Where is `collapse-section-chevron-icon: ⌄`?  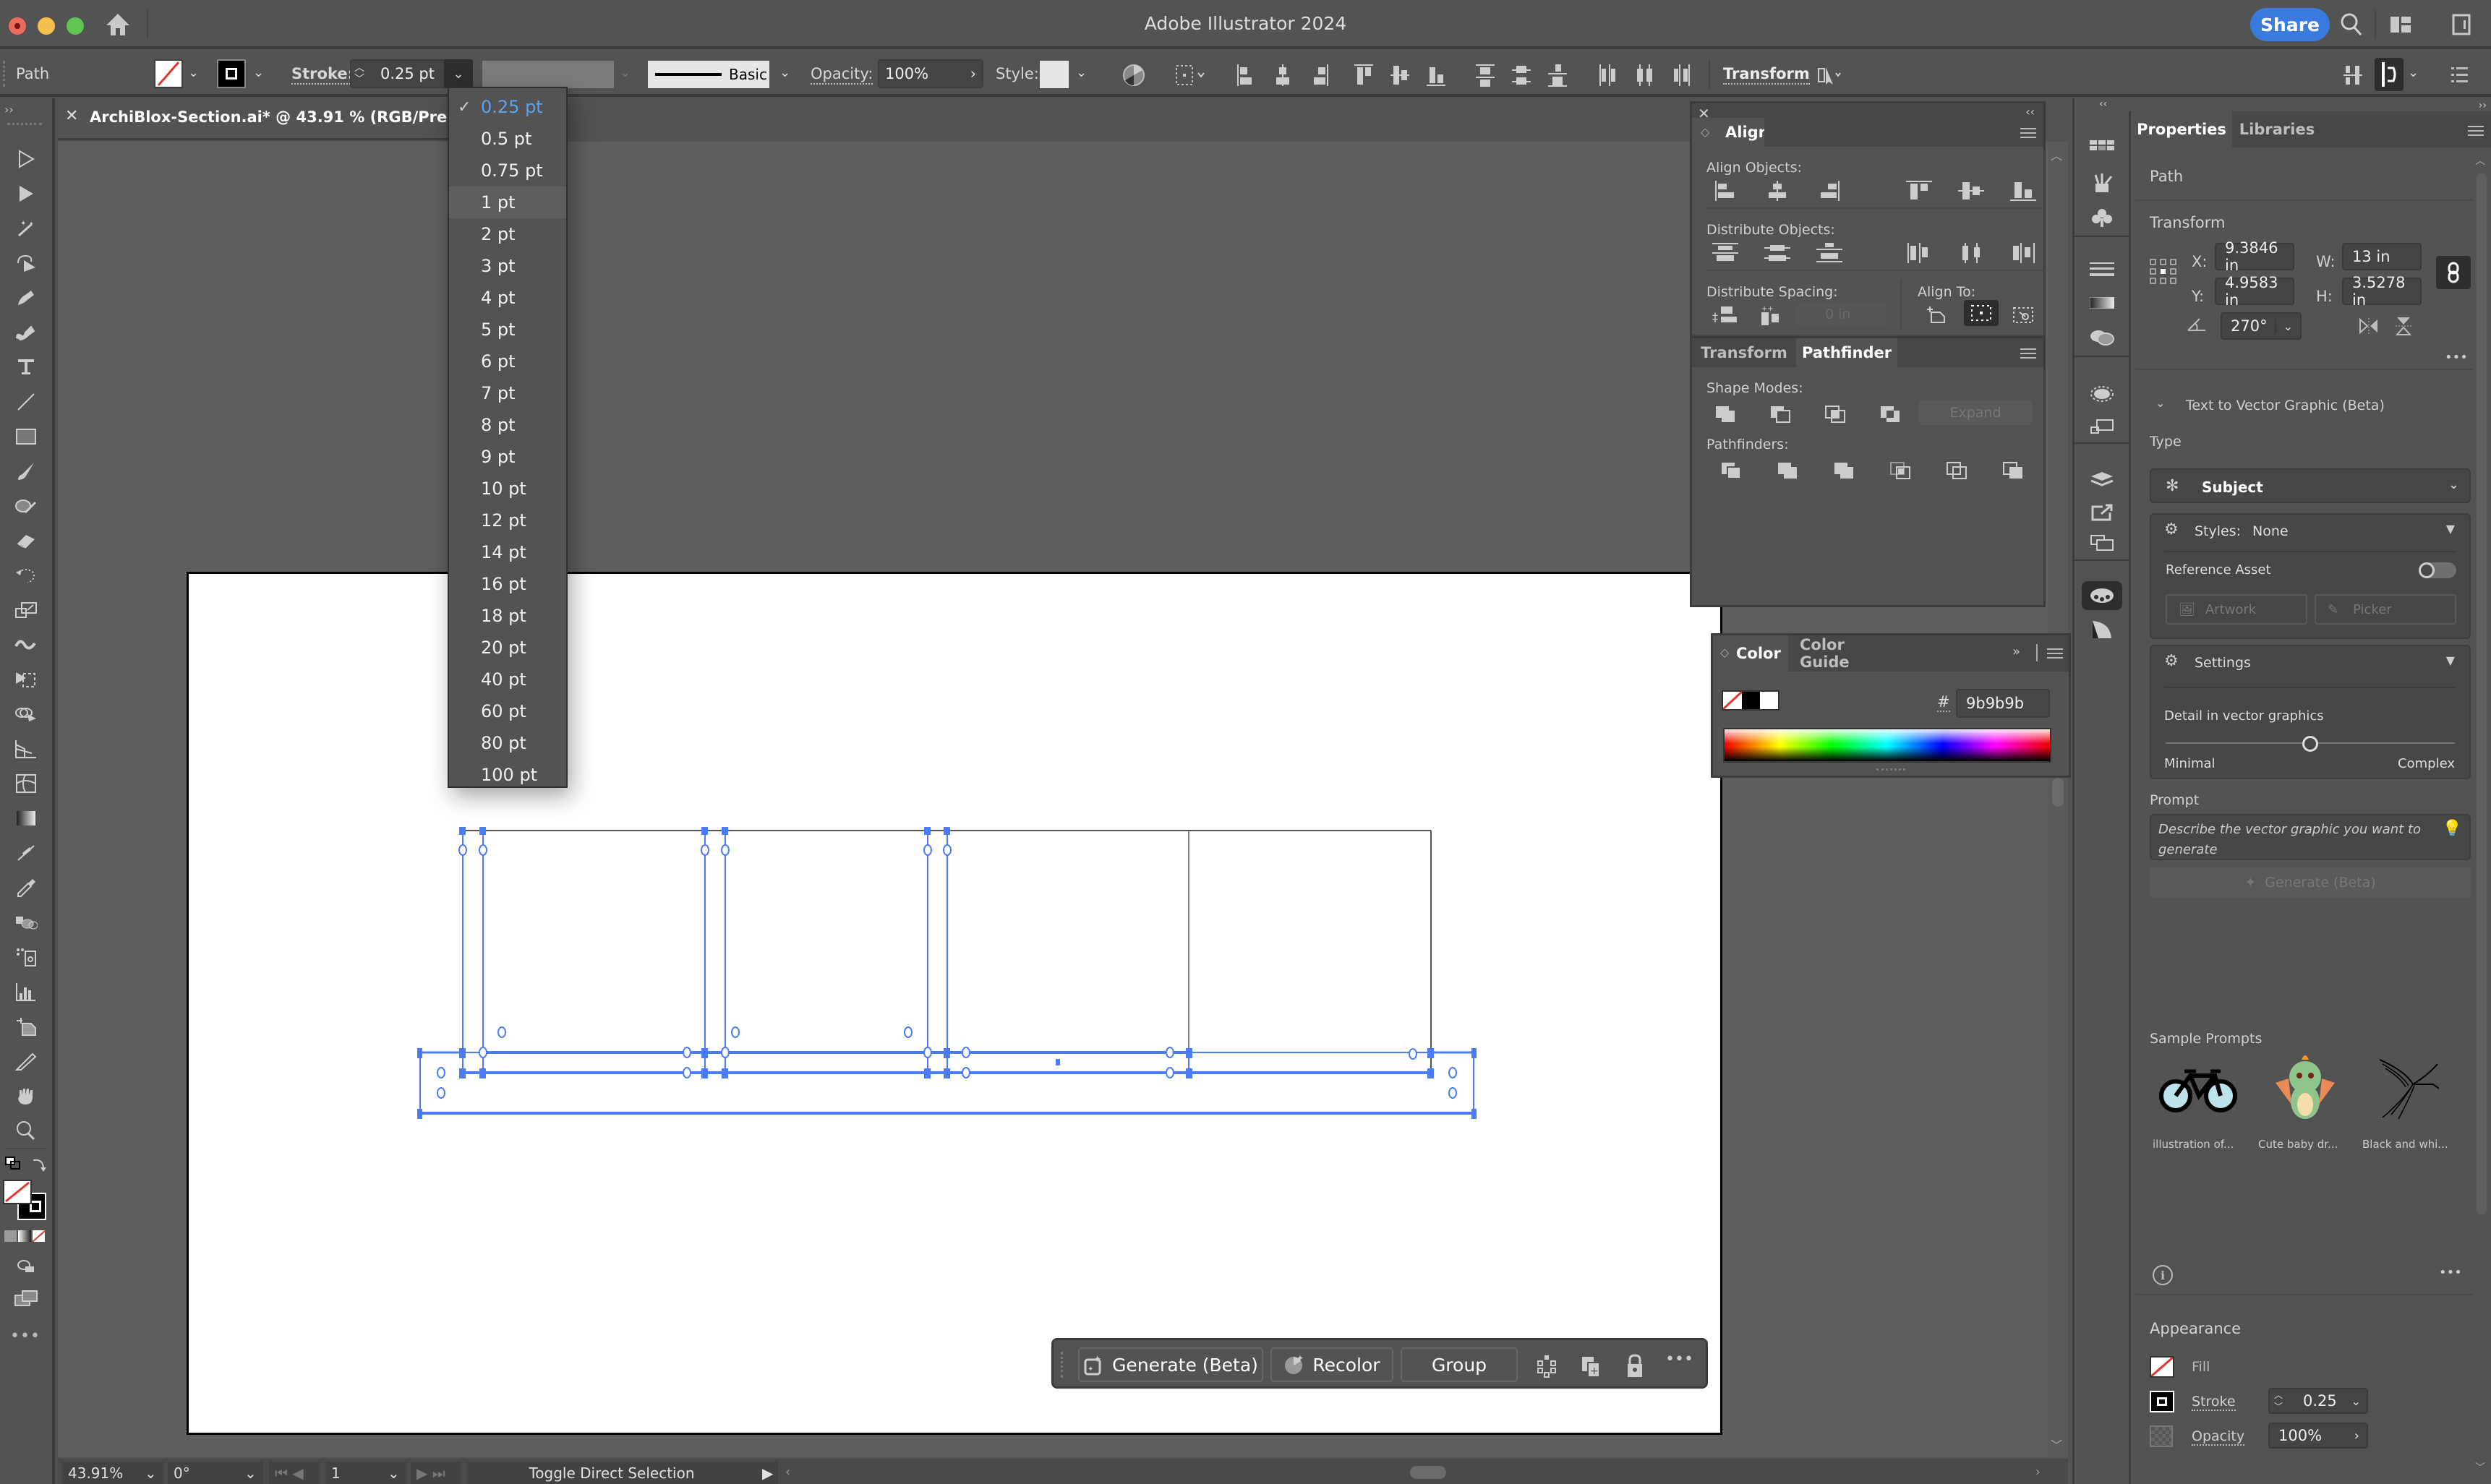 collapse-section-chevron-icon: ⌄ is located at coordinates (2160, 403).